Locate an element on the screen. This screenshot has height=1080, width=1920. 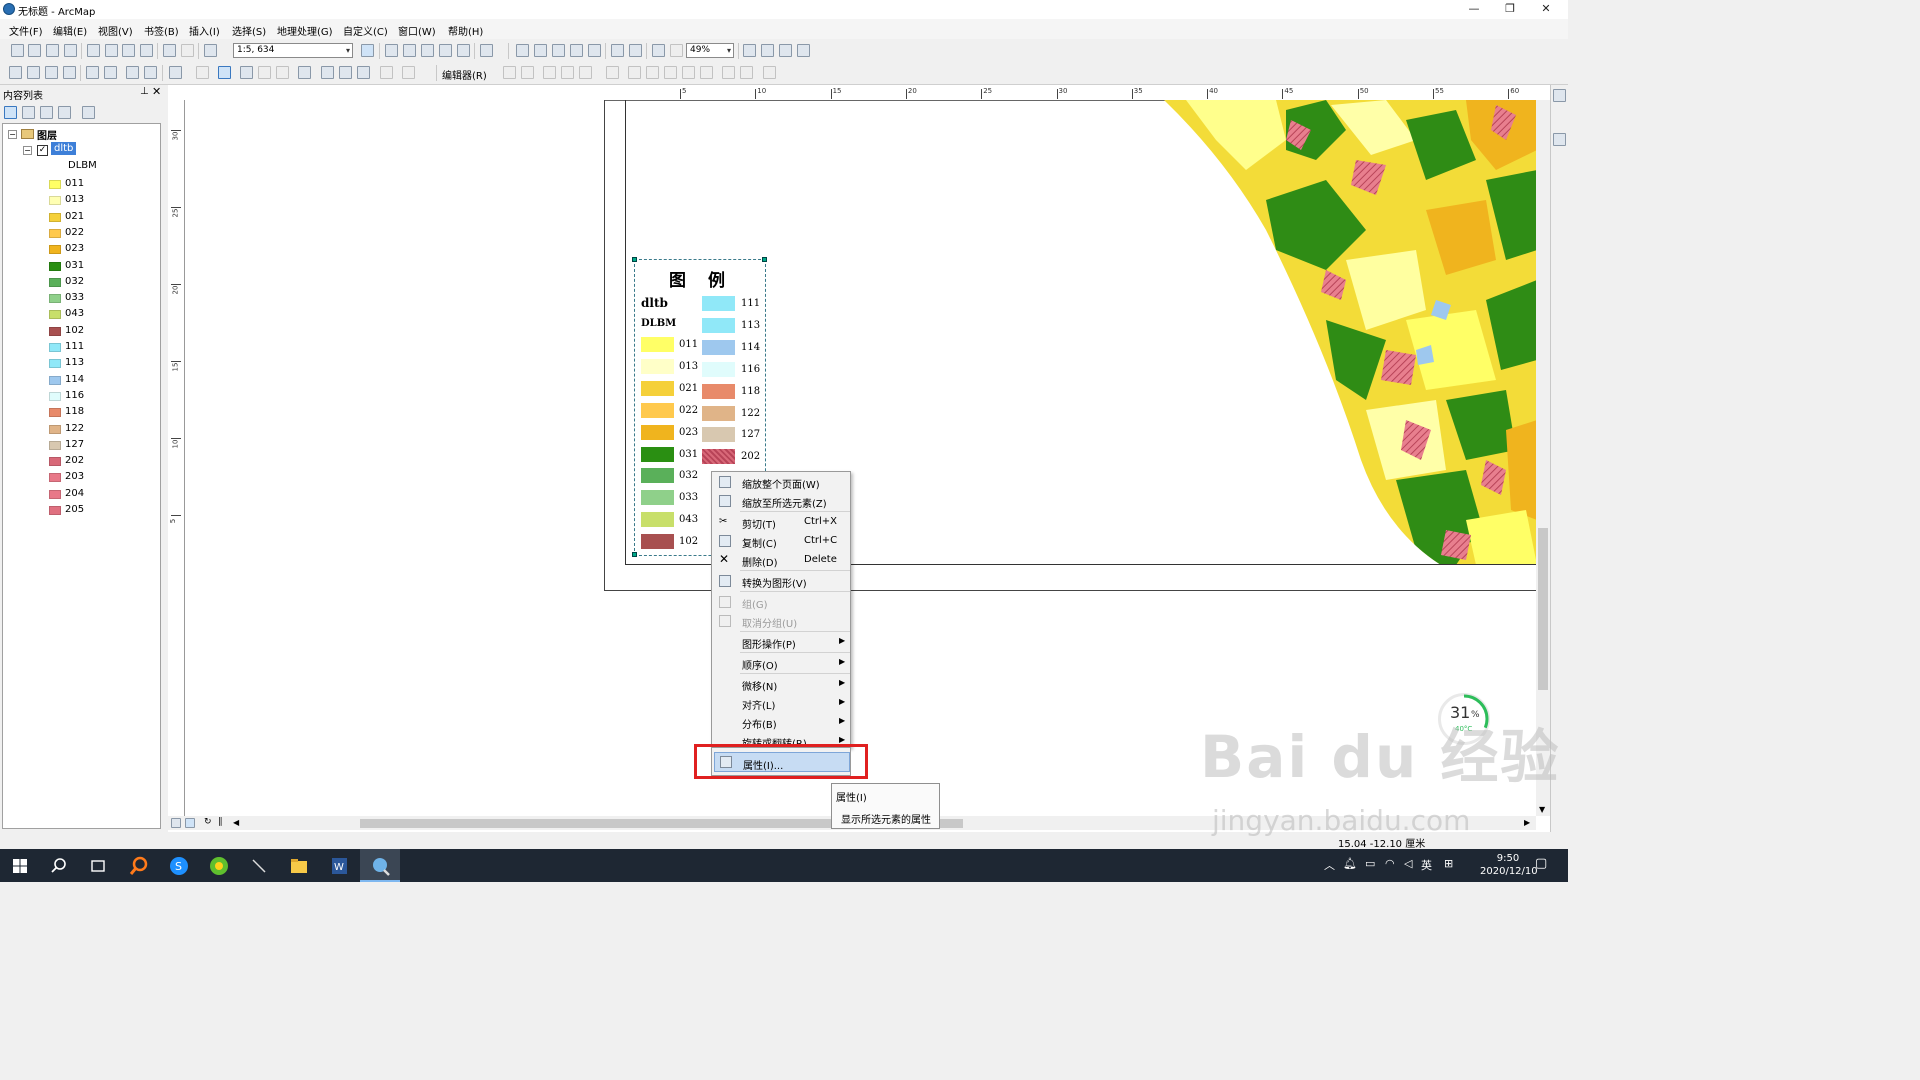
skype-icon: S is located at coordinates (179, 866).